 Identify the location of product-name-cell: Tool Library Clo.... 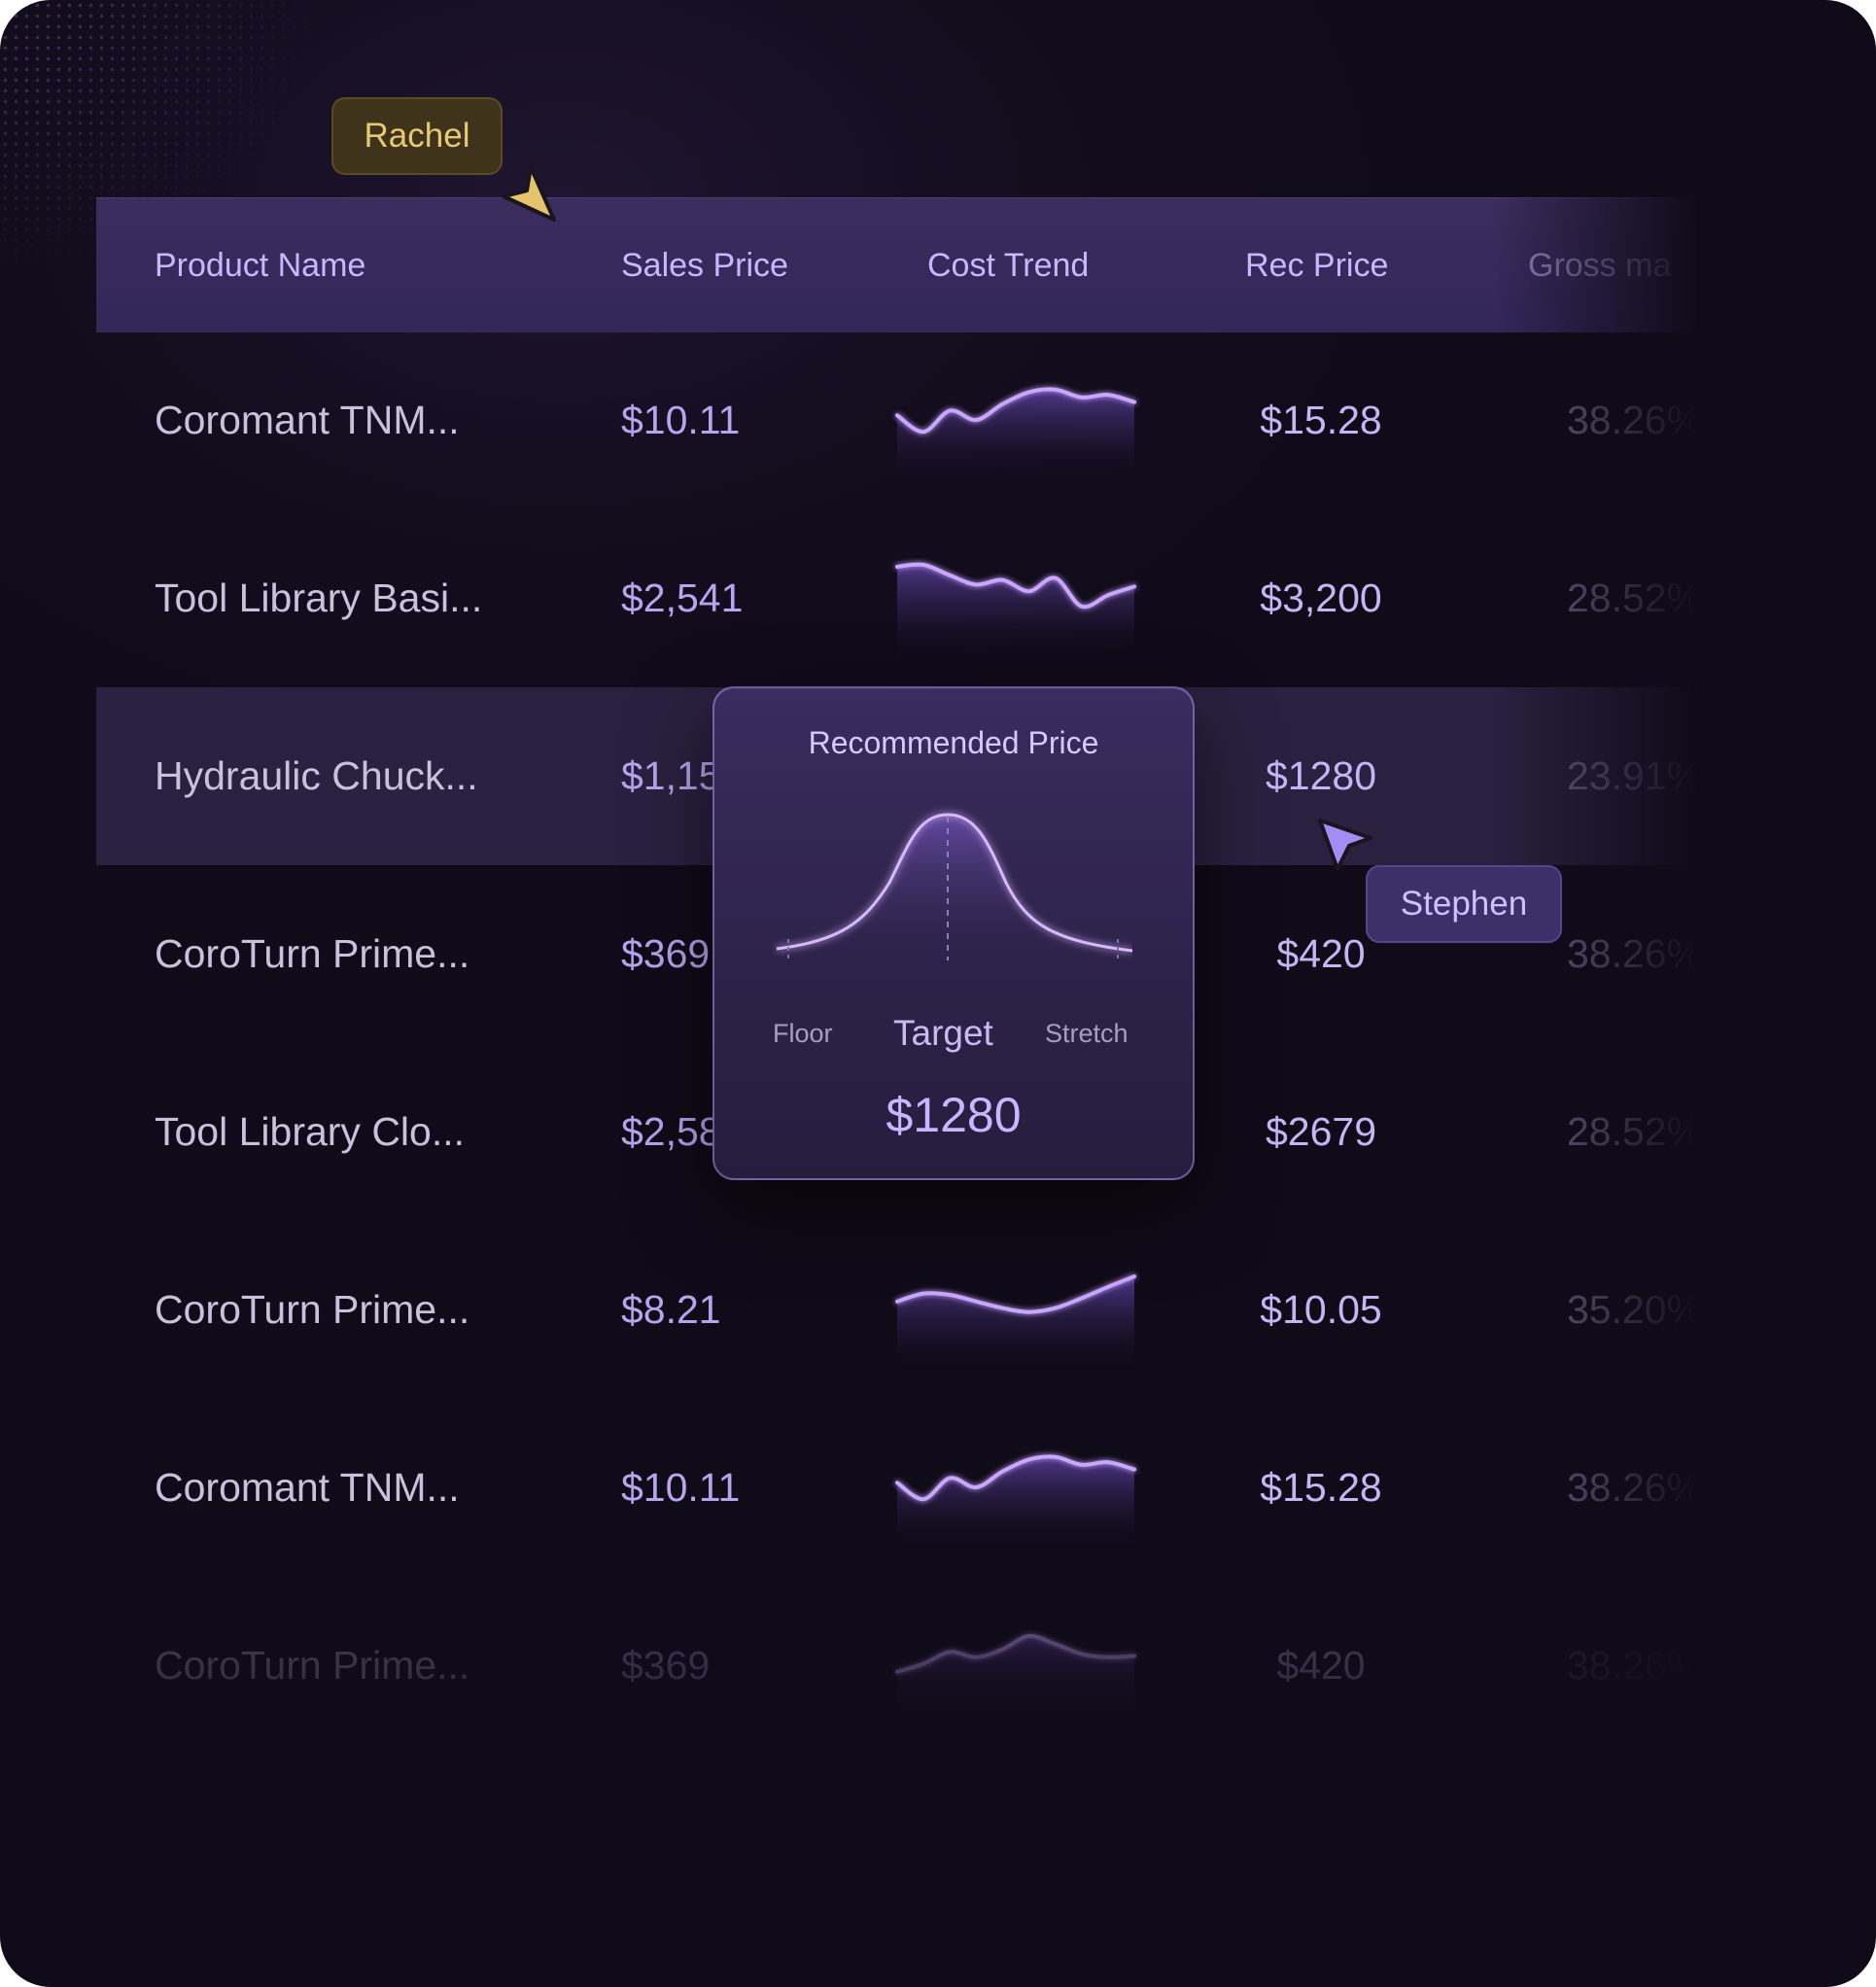
(310, 1131).